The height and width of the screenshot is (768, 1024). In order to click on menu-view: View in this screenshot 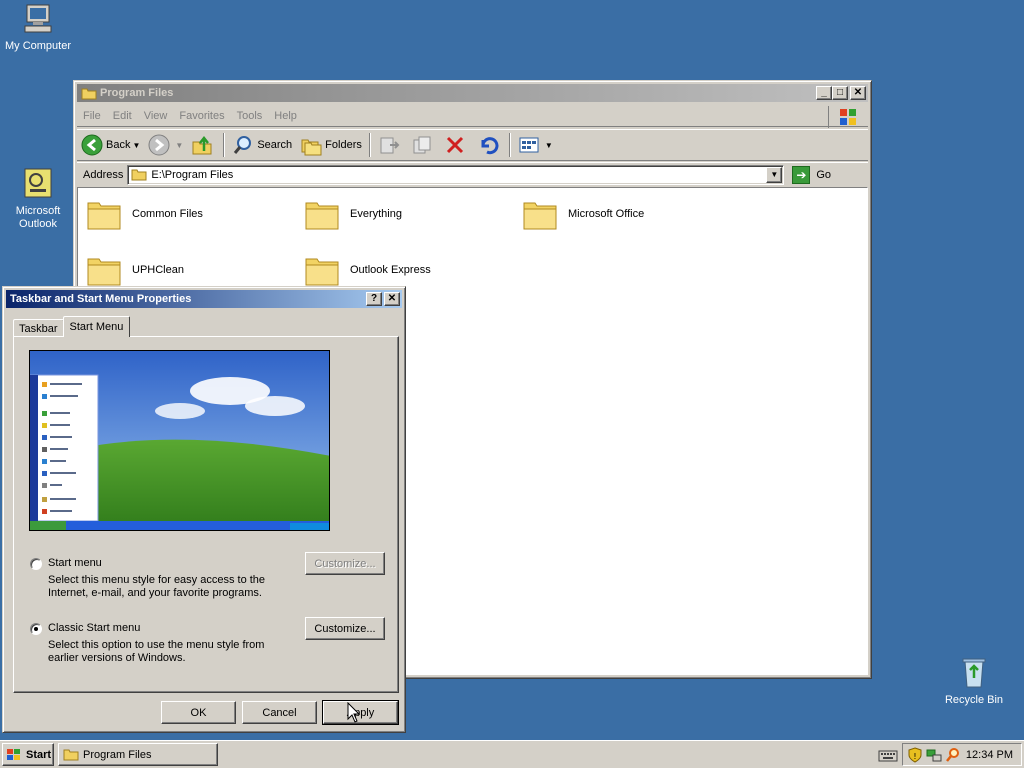, I will do `click(156, 116)`.